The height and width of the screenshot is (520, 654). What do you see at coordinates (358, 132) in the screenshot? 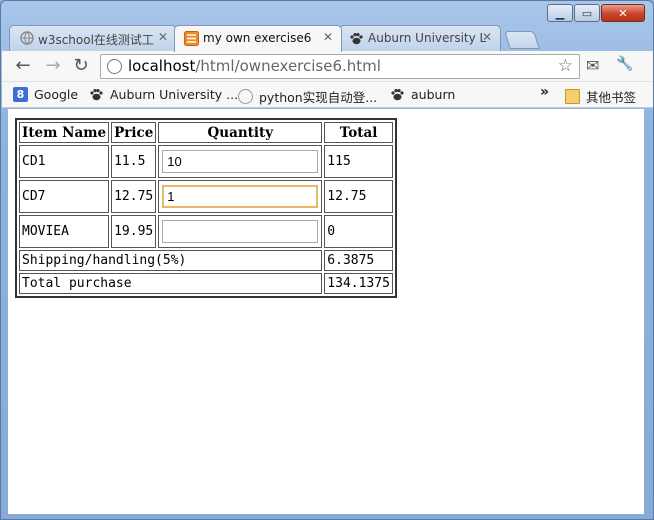
I see `header-total: Total` at bounding box center [358, 132].